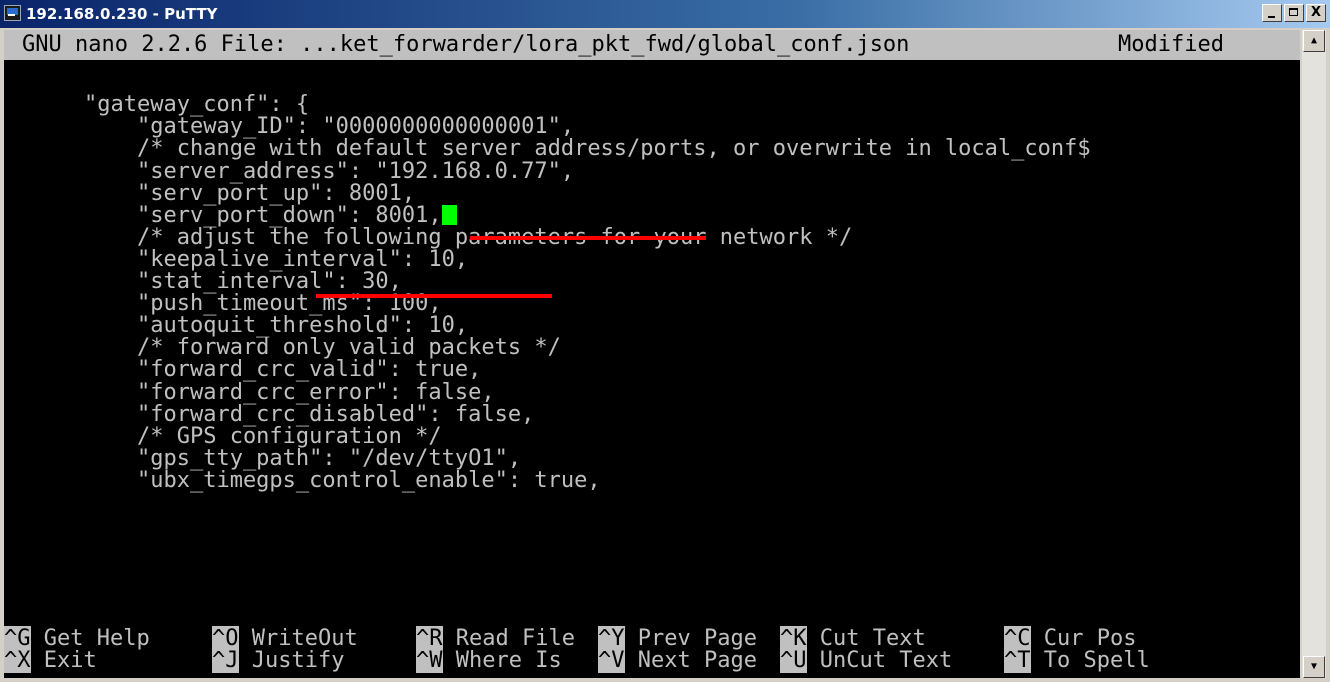  I want to click on editor-line: /* GPS configuration */, so click(263, 436).